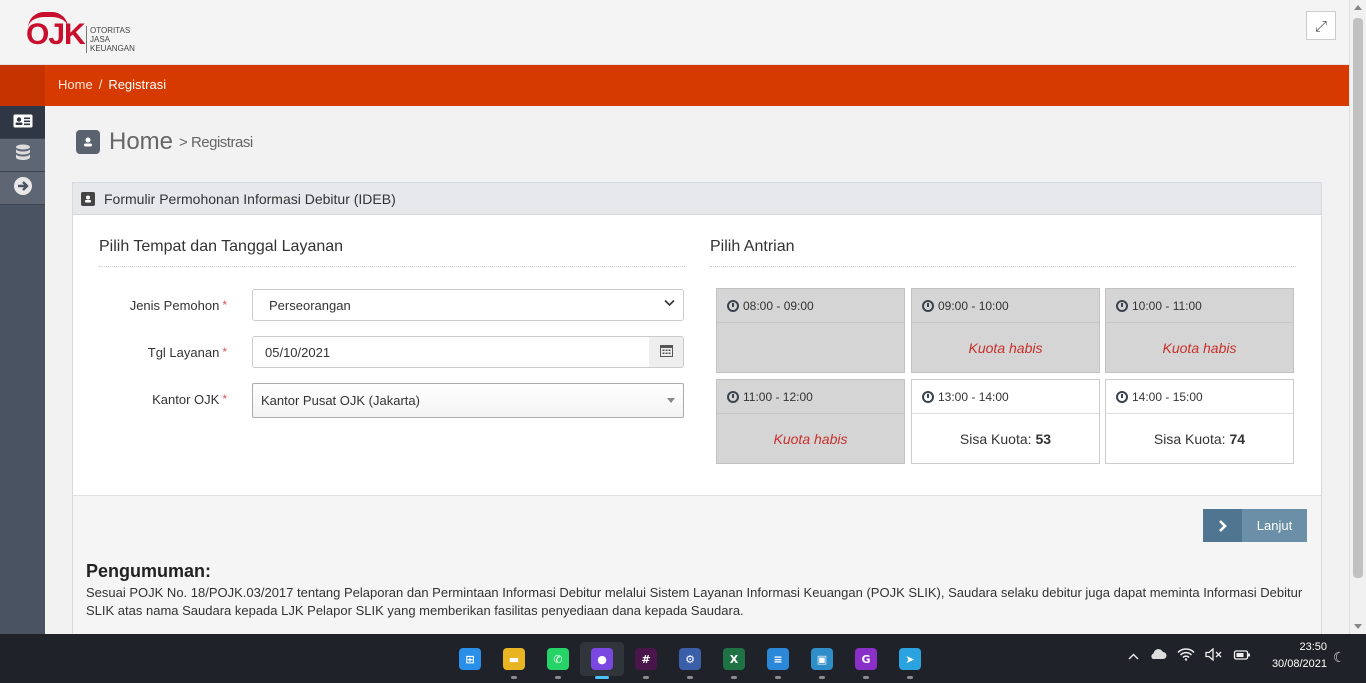  What do you see at coordinates (1199, 397) in the screenshot?
I see `slot-time: 14:00 - 15:00` at bounding box center [1199, 397].